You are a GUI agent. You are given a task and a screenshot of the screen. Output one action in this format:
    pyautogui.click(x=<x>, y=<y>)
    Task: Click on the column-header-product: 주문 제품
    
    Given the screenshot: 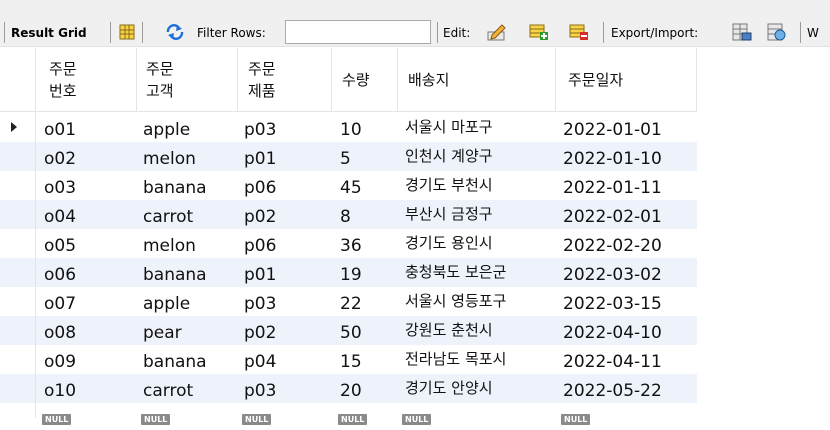 What is the action you would take?
    pyautogui.click(x=262, y=80)
    